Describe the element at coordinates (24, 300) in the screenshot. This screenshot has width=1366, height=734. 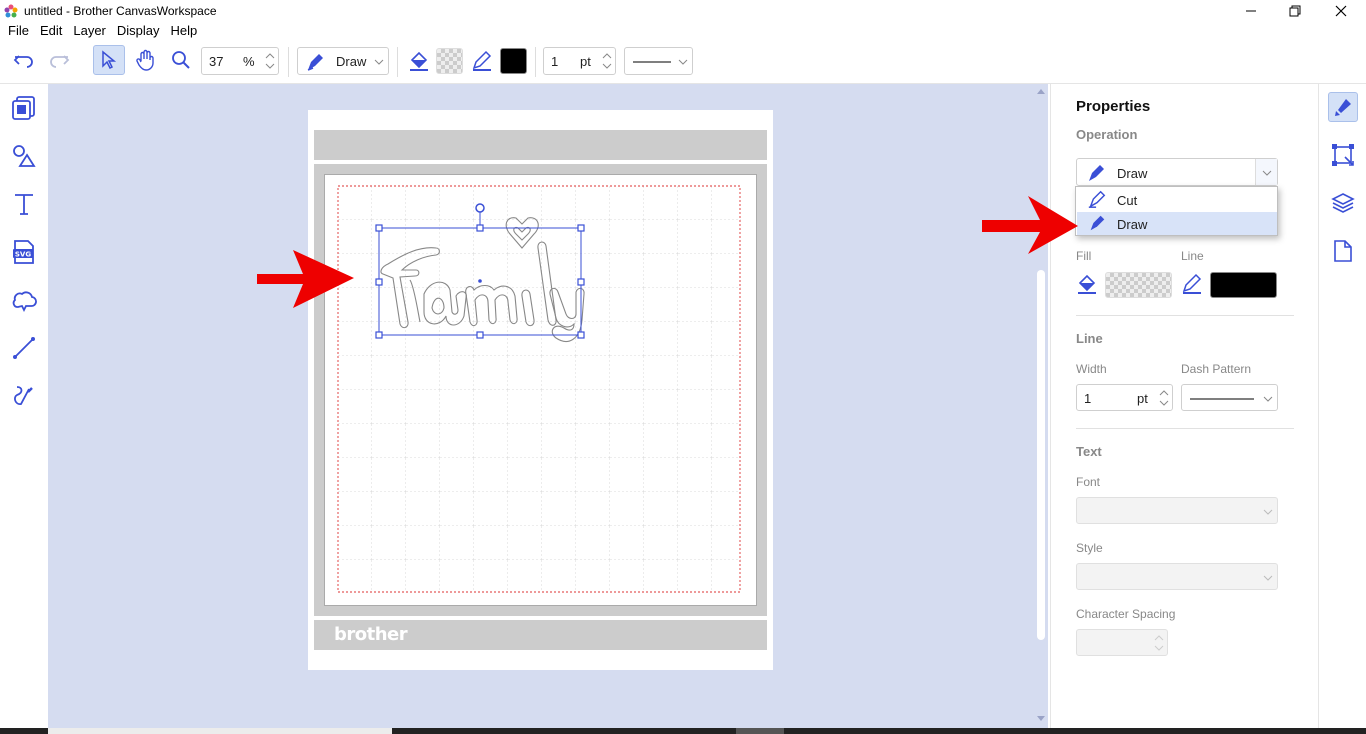
I see `cloud-shape-button` at that location.